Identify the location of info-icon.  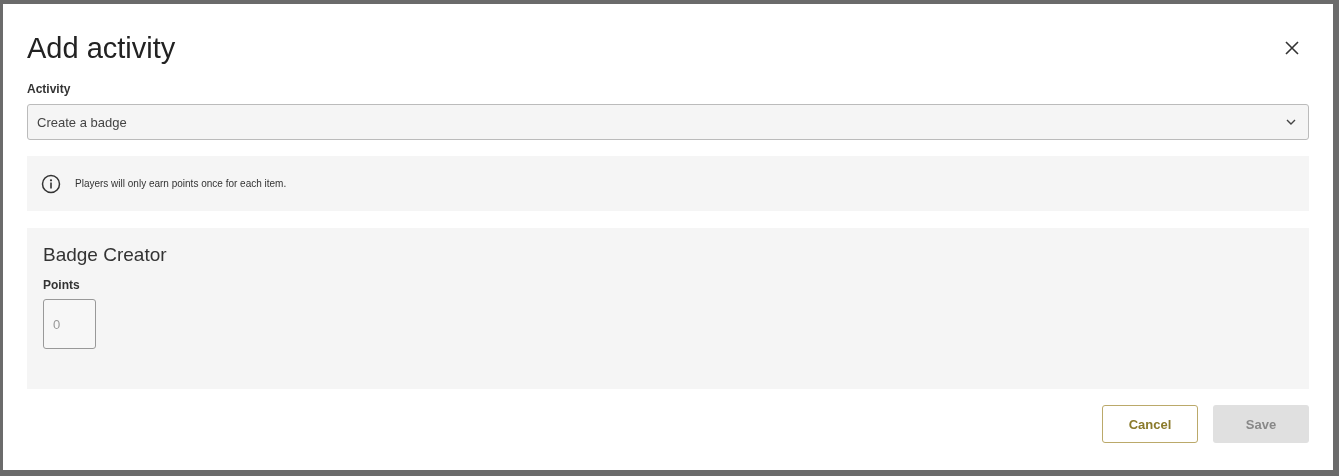
(51, 183).